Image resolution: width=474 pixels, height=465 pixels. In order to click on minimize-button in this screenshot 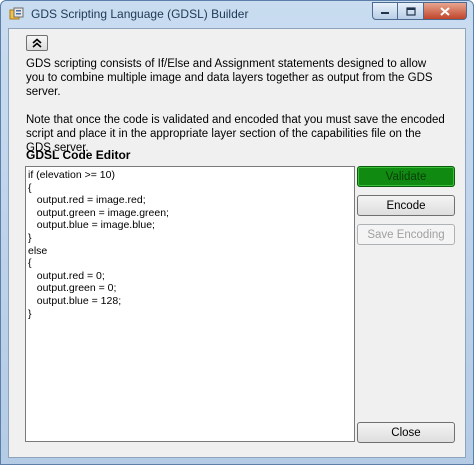, I will do `click(385, 11)`.